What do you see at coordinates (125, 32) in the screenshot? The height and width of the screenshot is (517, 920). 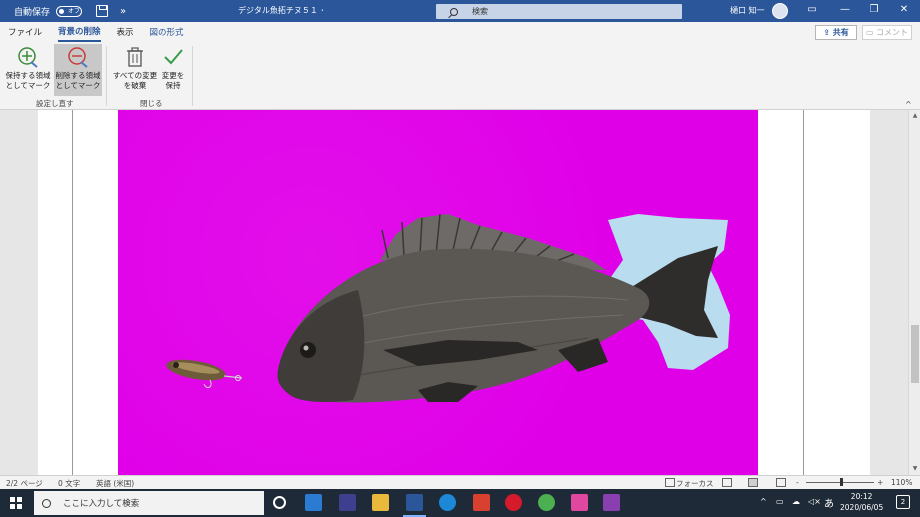 I see `tab-view: 表示` at bounding box center [125, 32].